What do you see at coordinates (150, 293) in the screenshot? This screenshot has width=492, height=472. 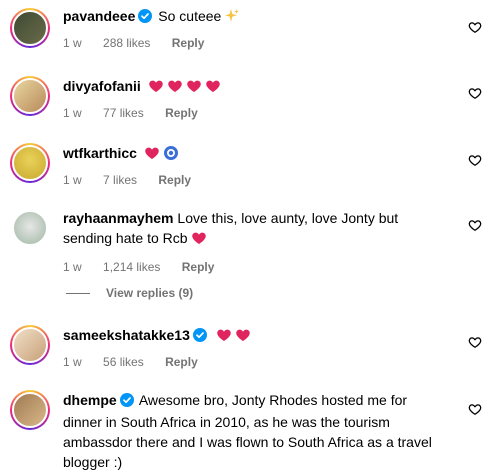 I see `view-replies-label: View replies (9)` at bounding box center [150, 293].